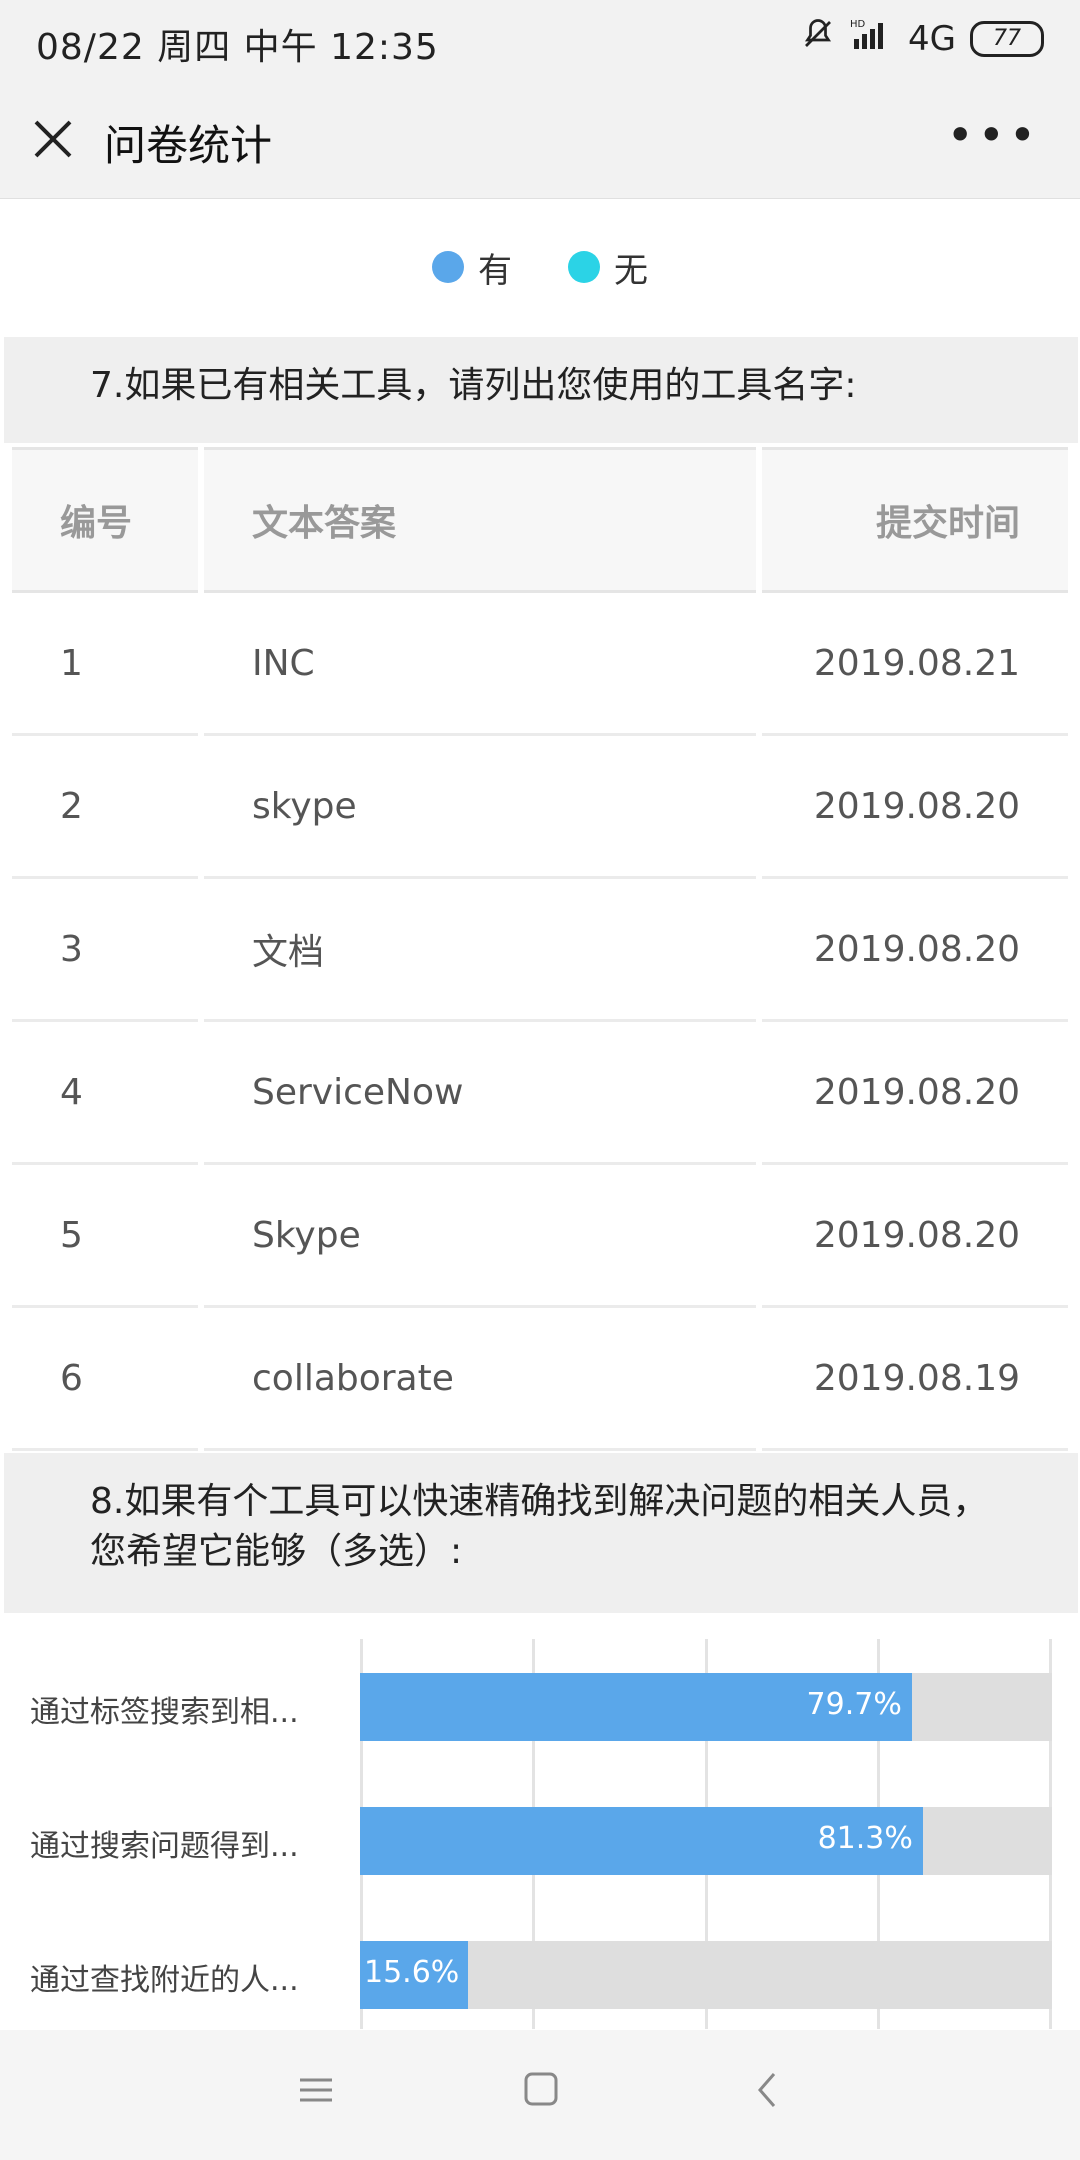 This screenshot has width=1080, height=2160. Describe the element at coordinates (472, 267) in the screenshot. I see `legend-item-yes: 有` at that location.